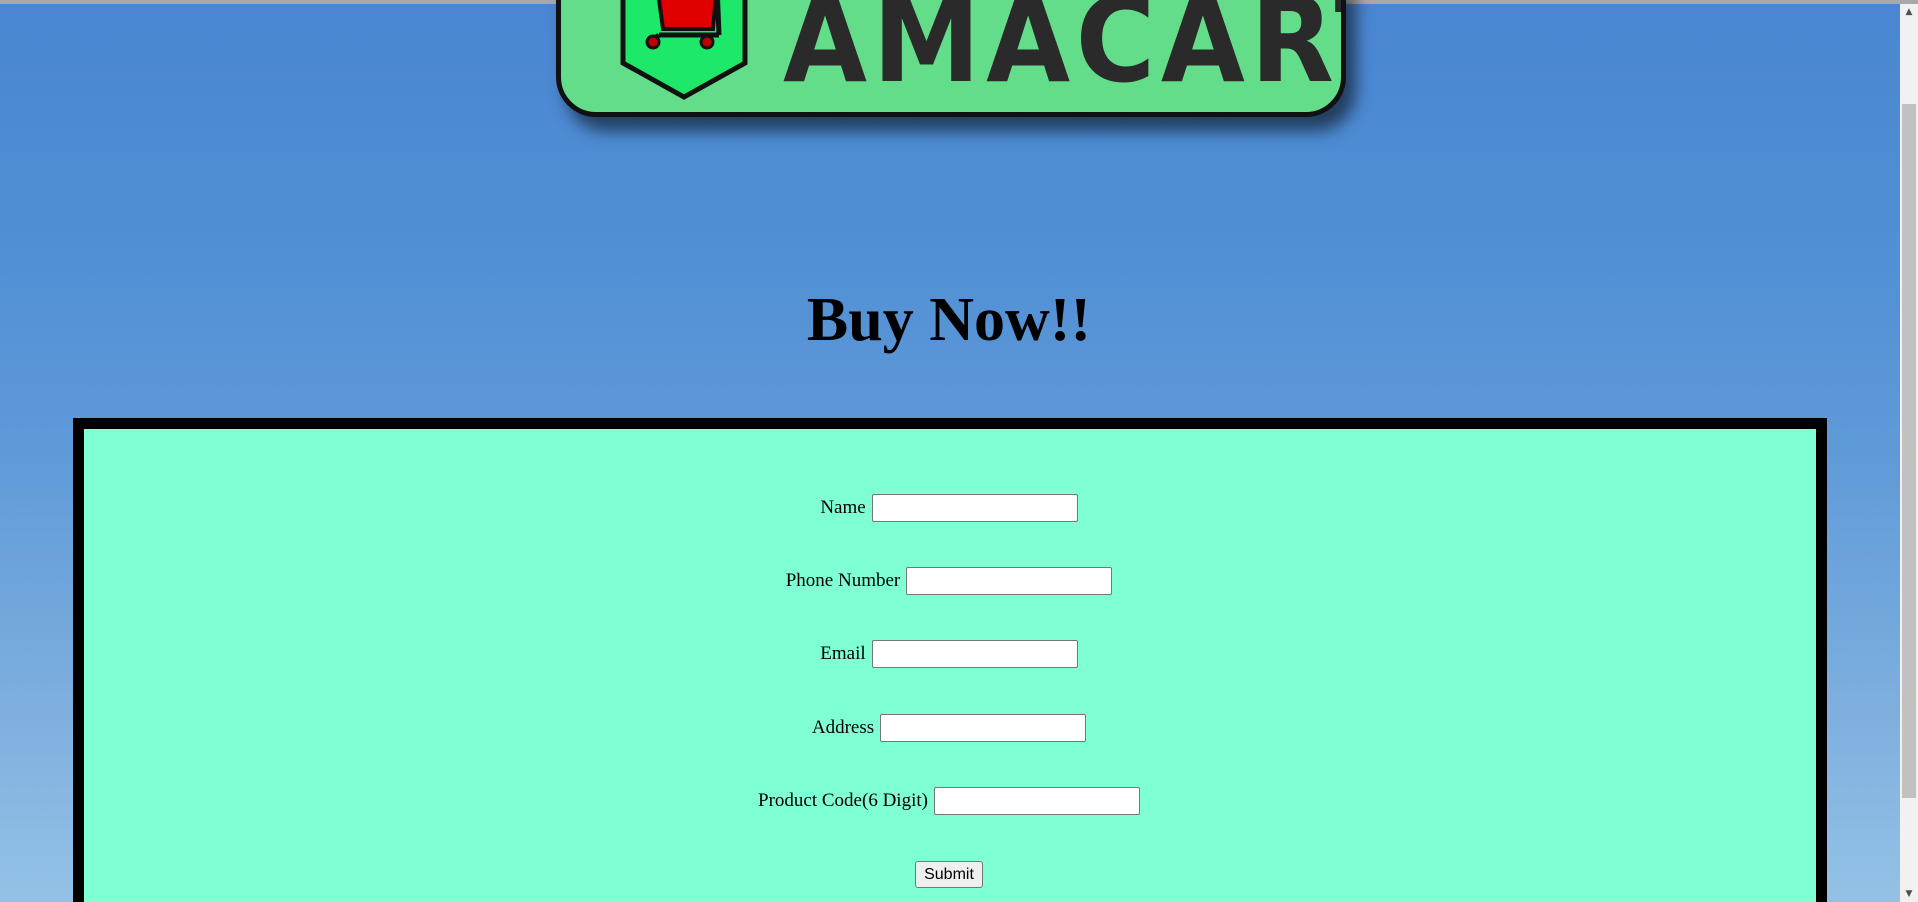 The width and height of the screenshot is (1918, 902). I want to click on scroll-thumb, so click(1909, 451).